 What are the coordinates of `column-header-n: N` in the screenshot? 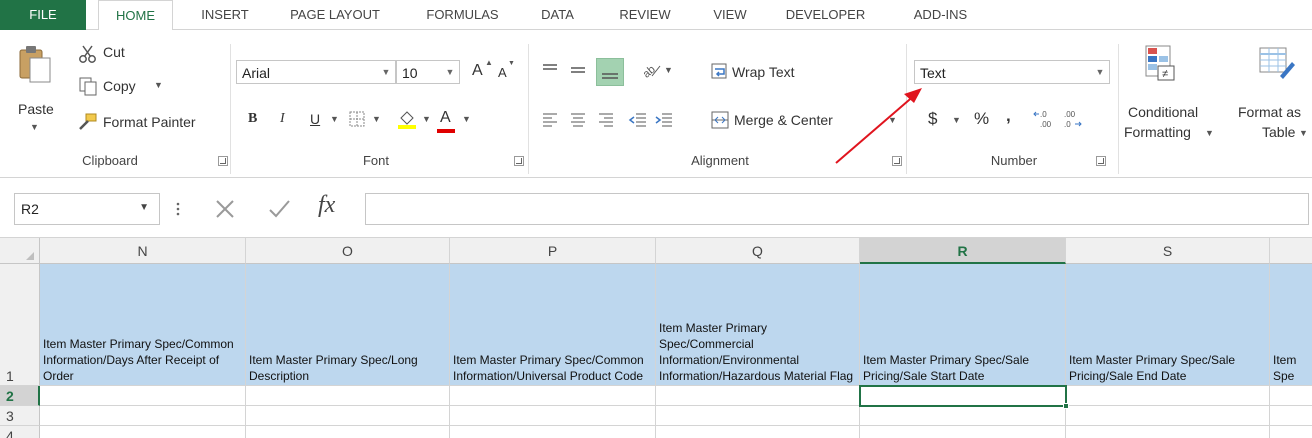 It's located at (143, 251).